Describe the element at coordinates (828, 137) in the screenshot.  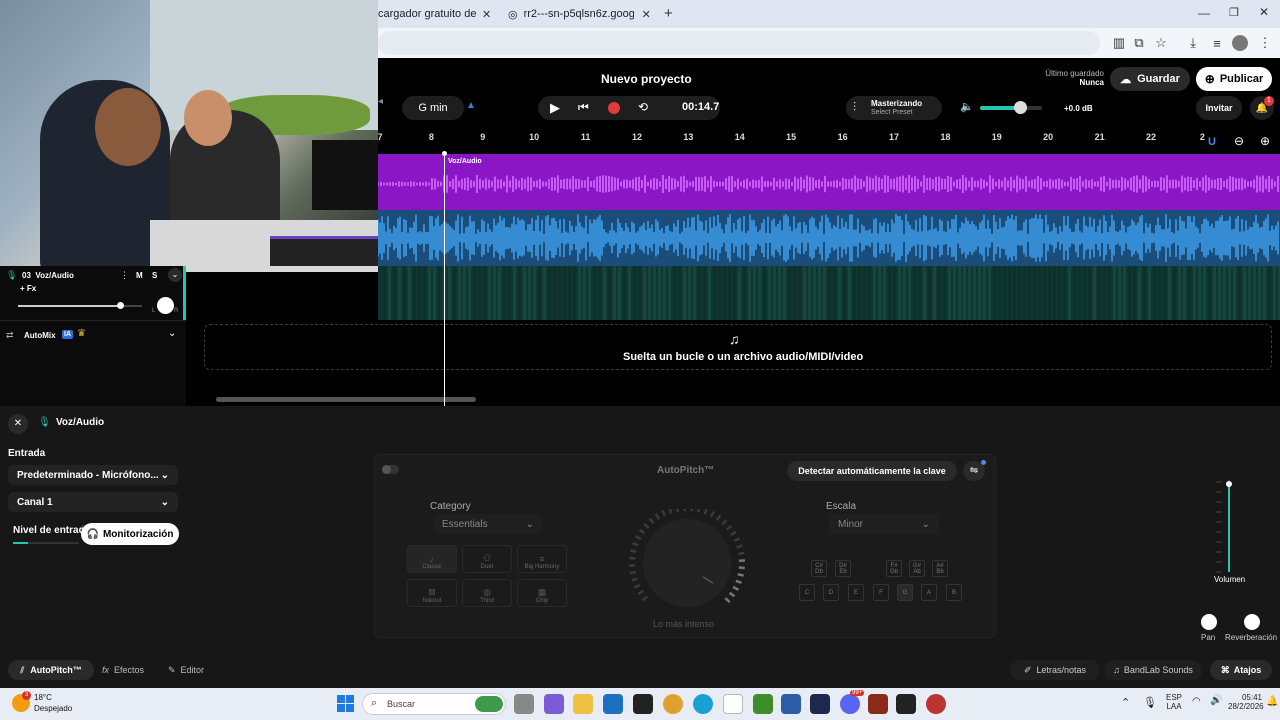
I see `timeline-ruler: 7 8 9 10 11 12 13 14 15 16 17 18 19 20 21 22 2` at that location.